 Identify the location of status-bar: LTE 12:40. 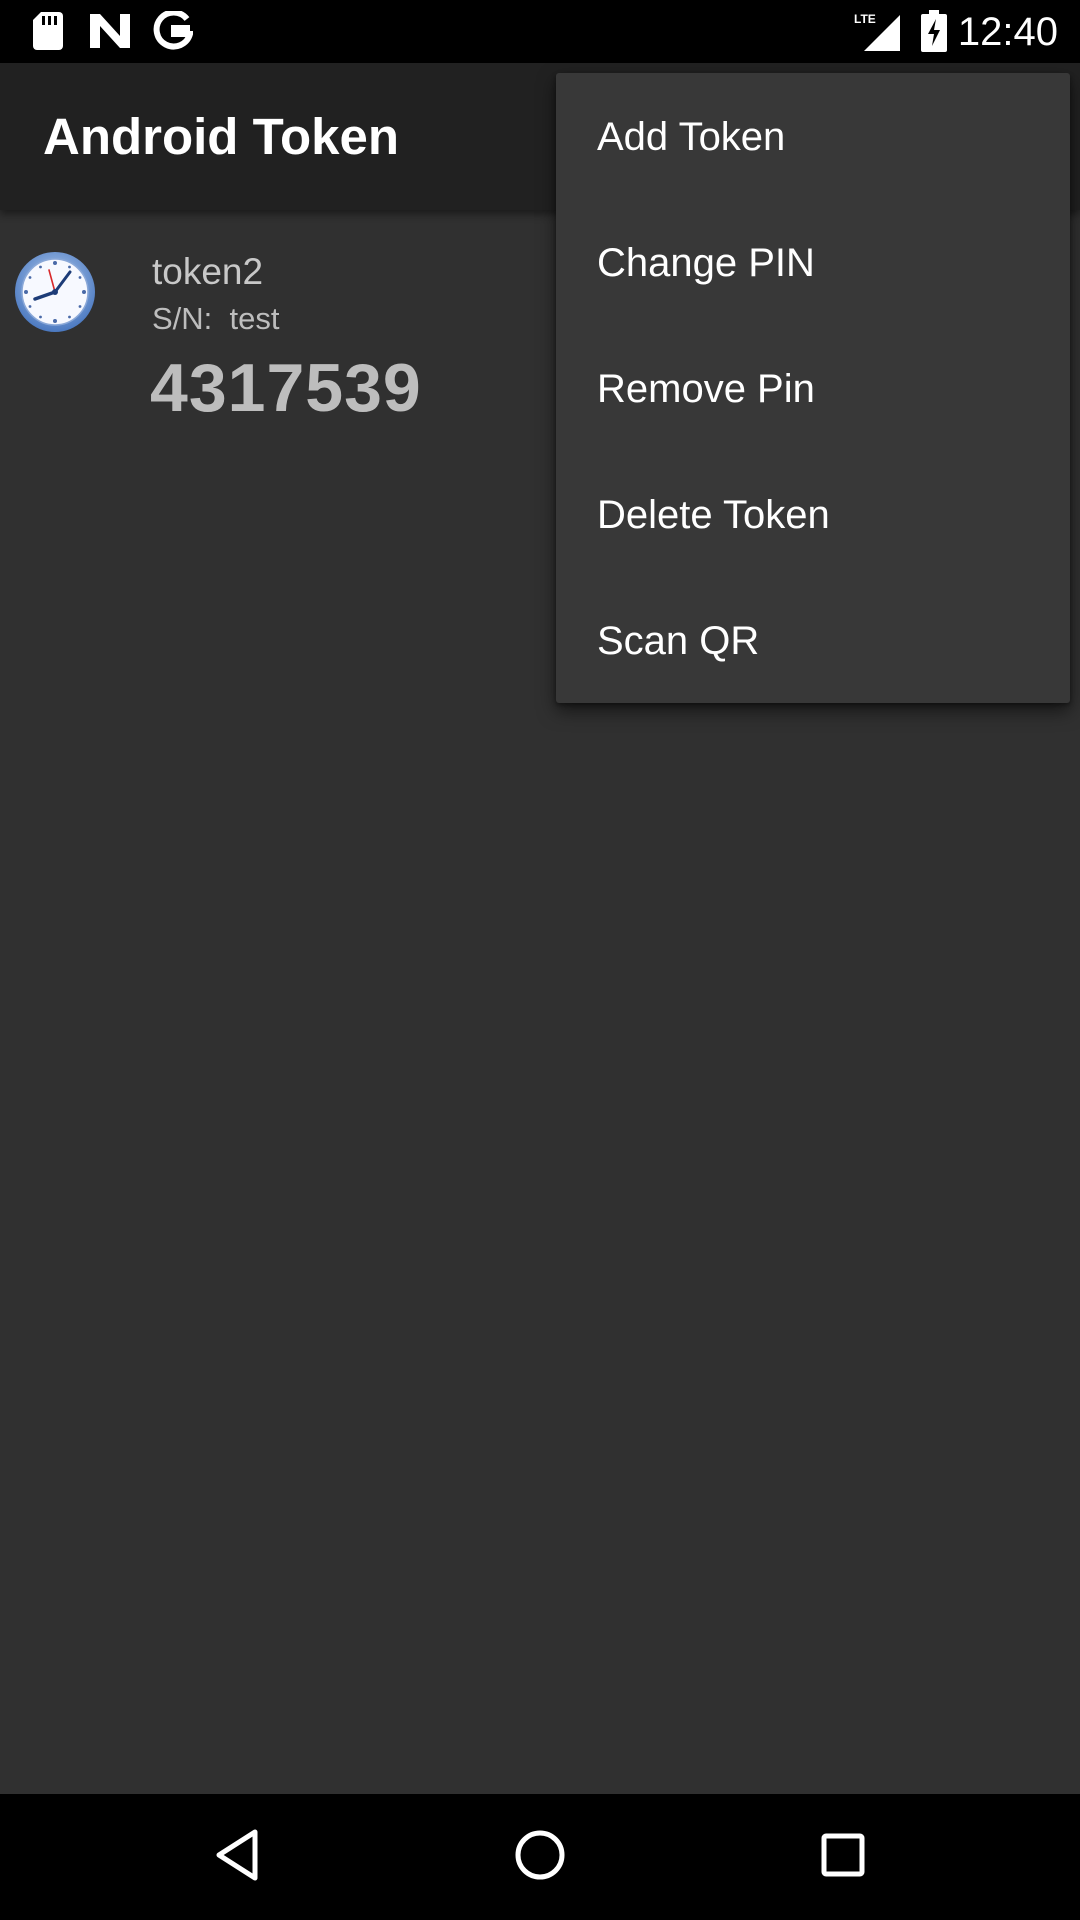
(540, 31).